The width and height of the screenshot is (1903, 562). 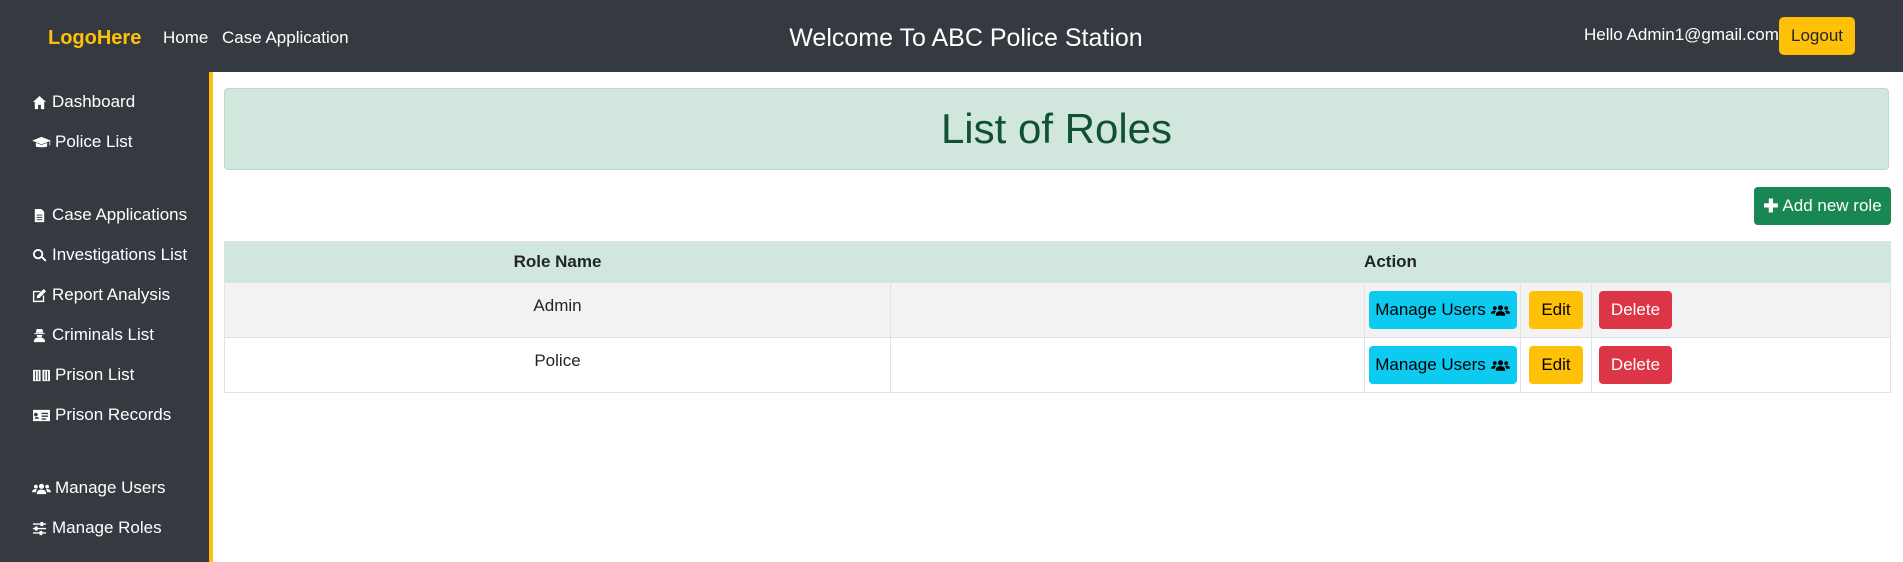 What do you see at coordinates (120, 214) in the screenshot?
I see `sidebar-item-label: Case Applications` at bounding box center [120, 214].